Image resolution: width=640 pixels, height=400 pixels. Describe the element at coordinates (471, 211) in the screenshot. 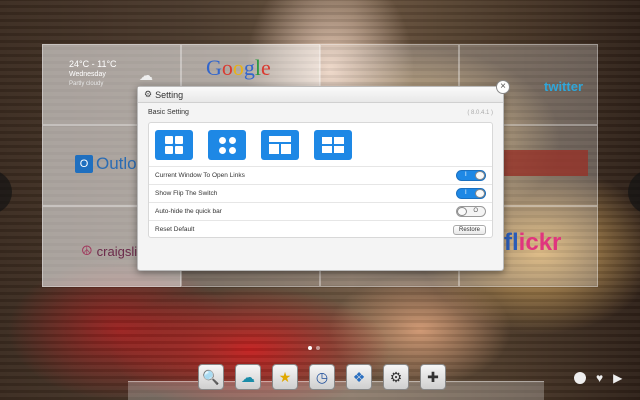

I see `autohide-quickbar-toggle: O` at that location.